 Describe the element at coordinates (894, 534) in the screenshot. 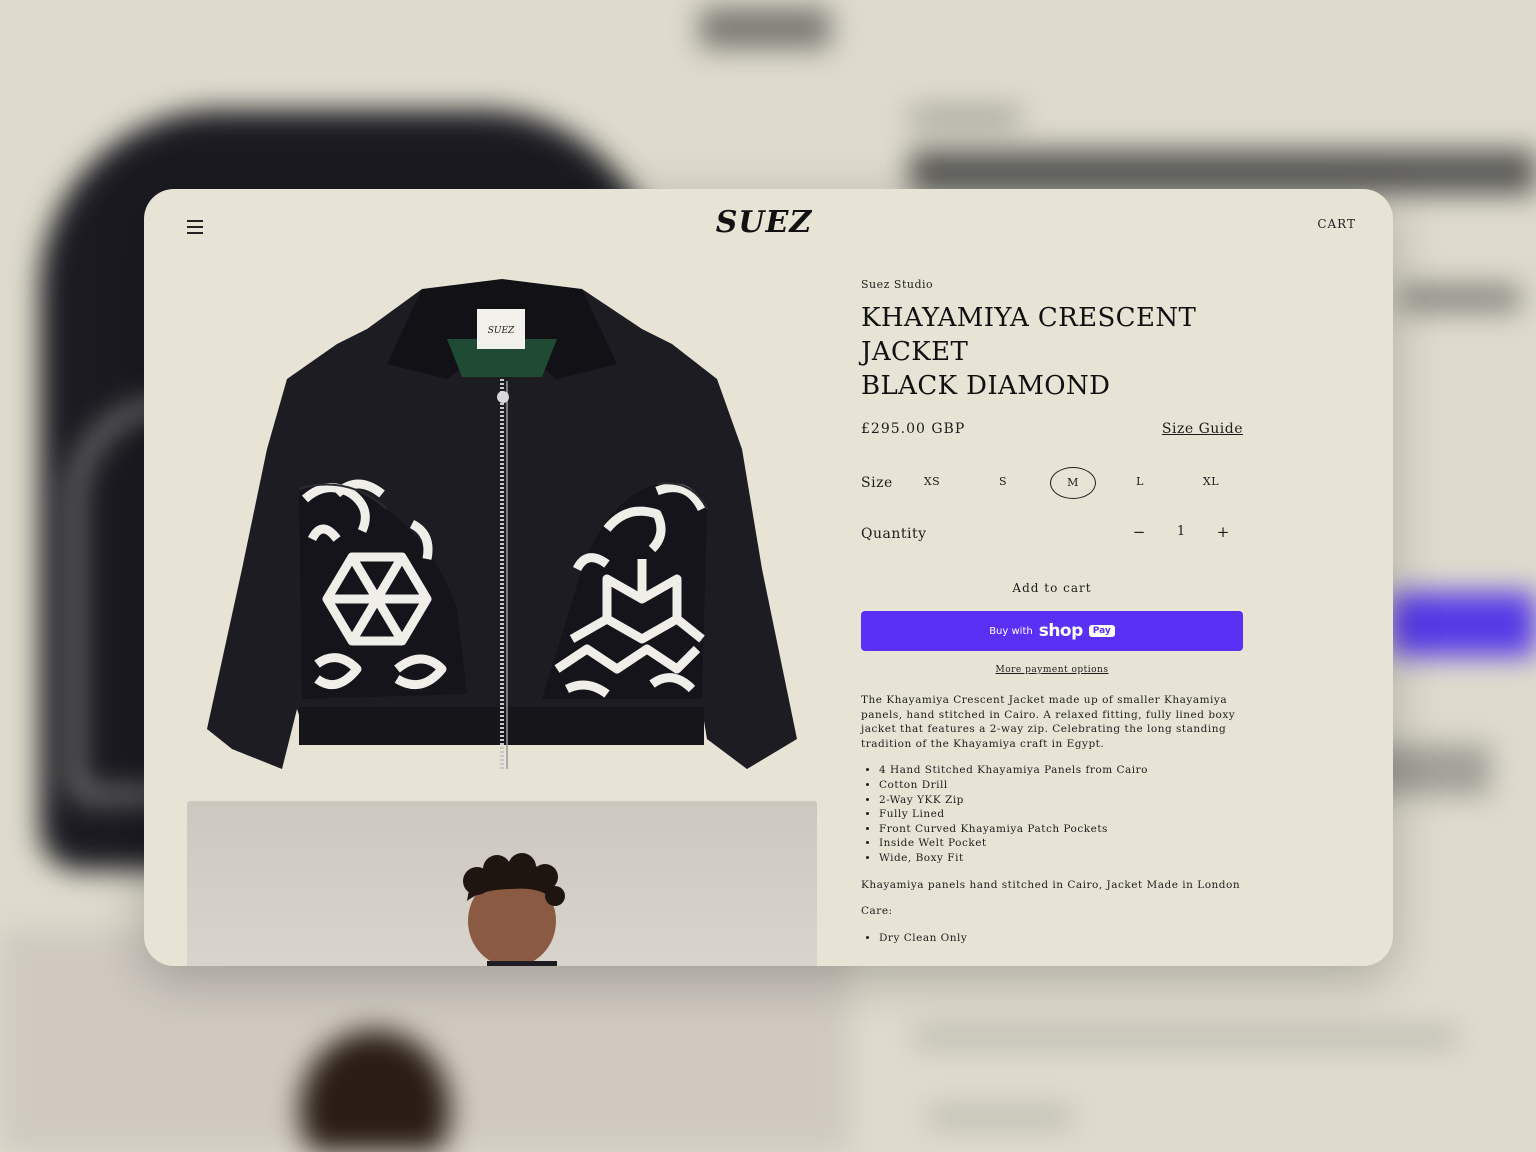

I see `quantity-label: Quantity` at that location.